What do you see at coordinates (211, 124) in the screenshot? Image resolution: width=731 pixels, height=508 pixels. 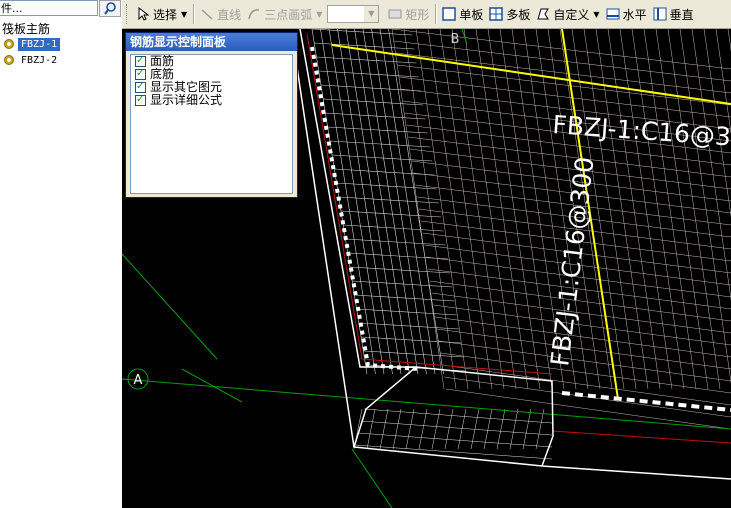 I see `panel-body: 面筋 底筋 显示其它图元 显示详细公式` at bounding box center [211, 124].